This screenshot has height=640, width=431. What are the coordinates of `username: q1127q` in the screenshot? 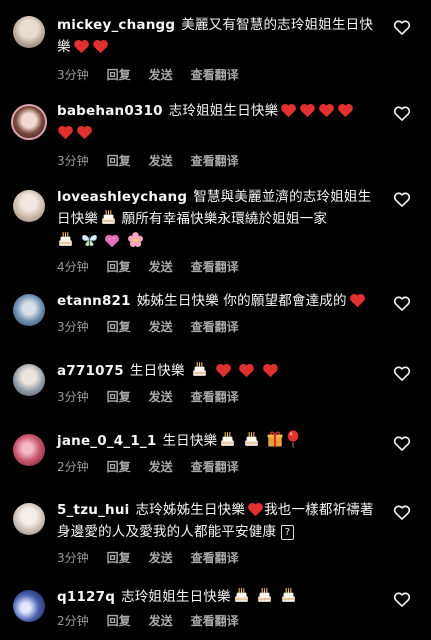 It's located at (86, 597).